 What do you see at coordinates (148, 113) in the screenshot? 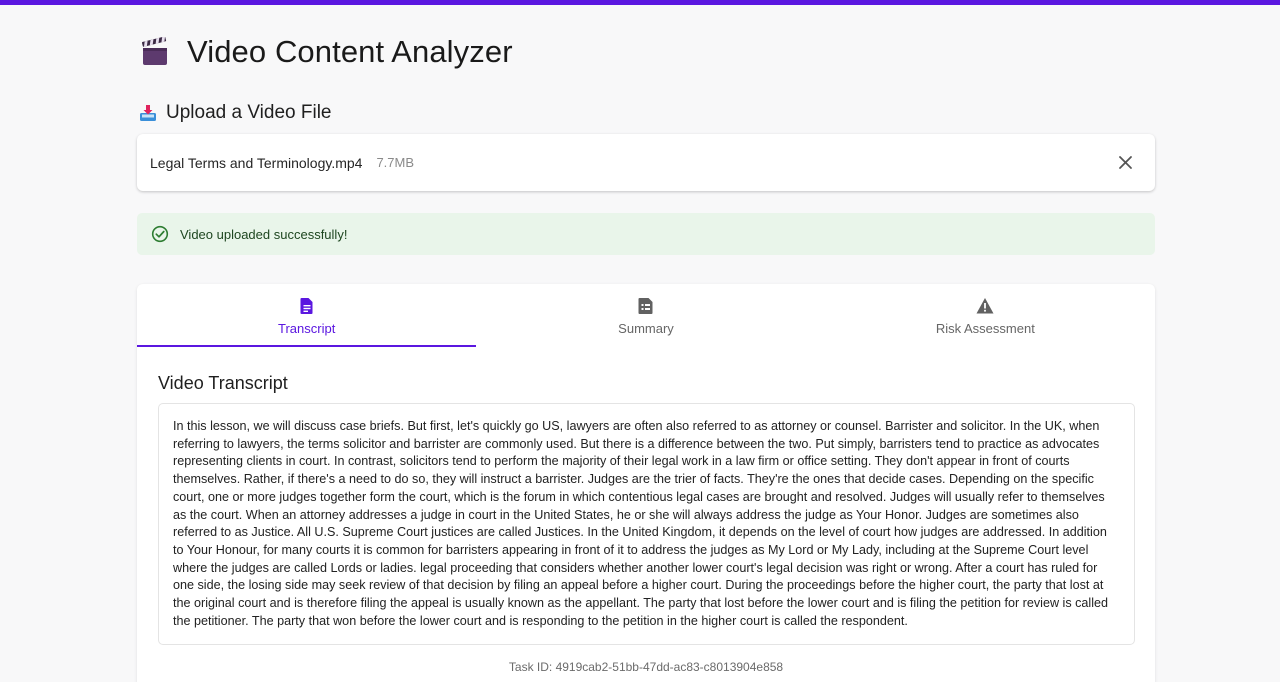
I see `inbox-tray-icon` at bounding box center [148, 113].